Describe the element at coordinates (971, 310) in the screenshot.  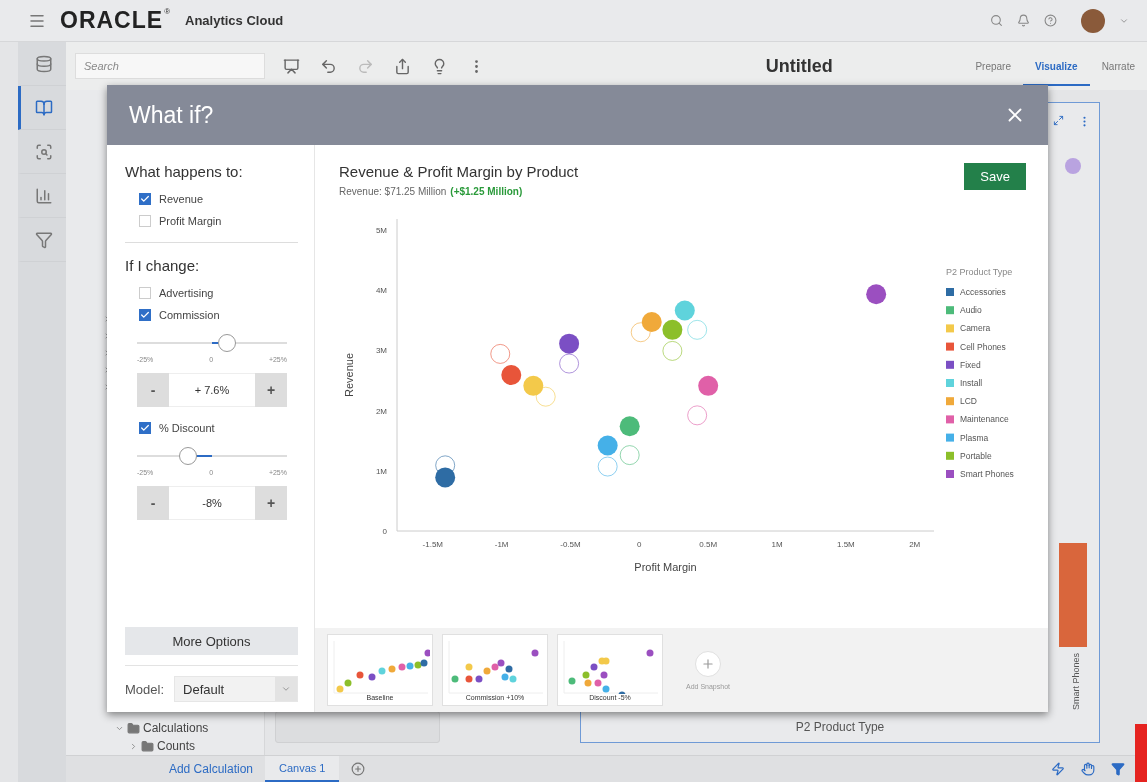
I see `legend-label: Audio` at that location.